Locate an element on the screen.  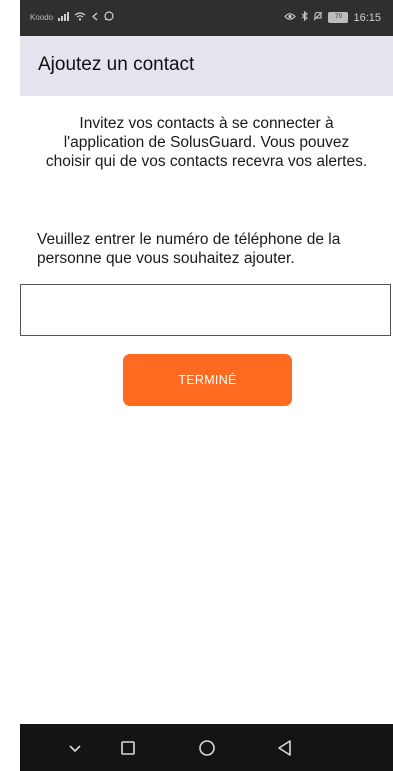
clock: 16:15 is located at coordinates (367, 17).